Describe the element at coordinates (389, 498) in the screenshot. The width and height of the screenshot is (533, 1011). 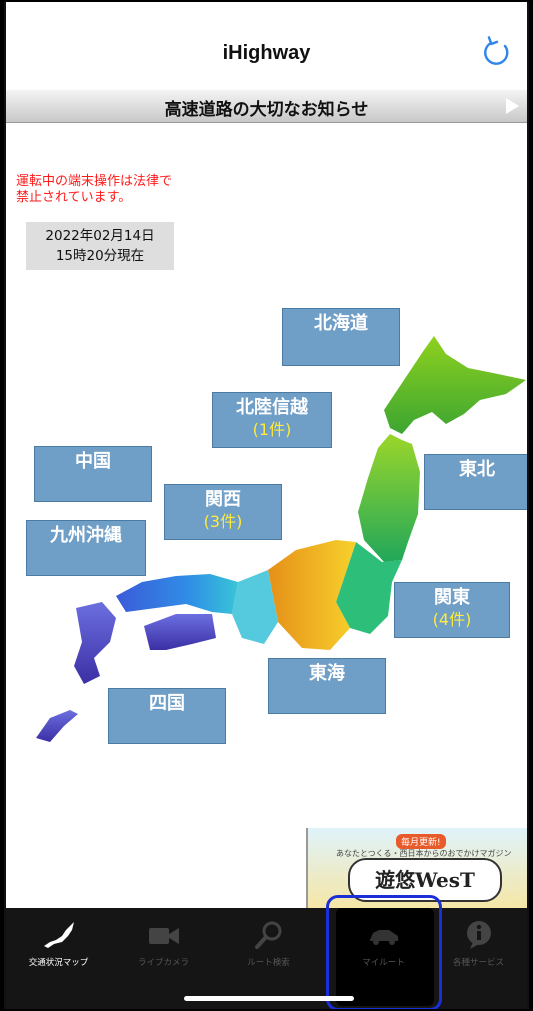
I see `tohoku-shape` at that location.